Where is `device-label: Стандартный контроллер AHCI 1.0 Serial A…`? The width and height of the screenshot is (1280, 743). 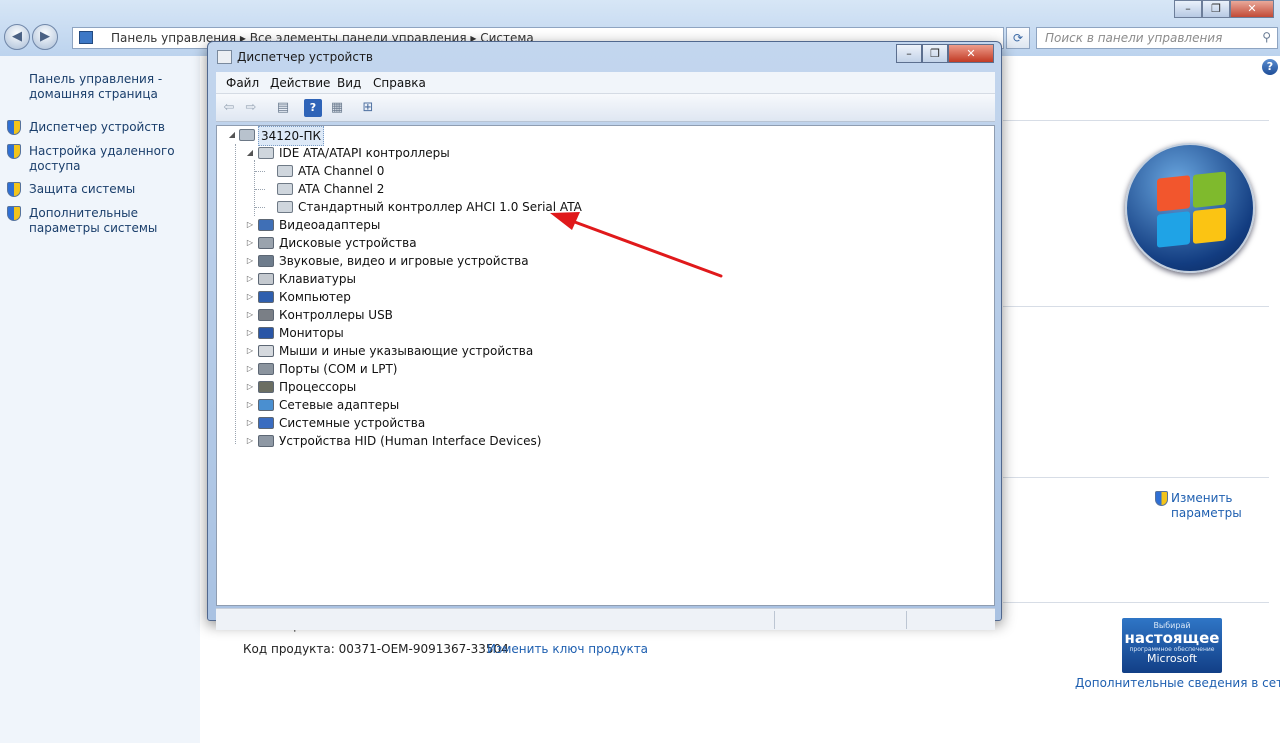 device-label: Стандартный контроллер AHCI 1.0 Serial A… is located at coordinates (440, 207).